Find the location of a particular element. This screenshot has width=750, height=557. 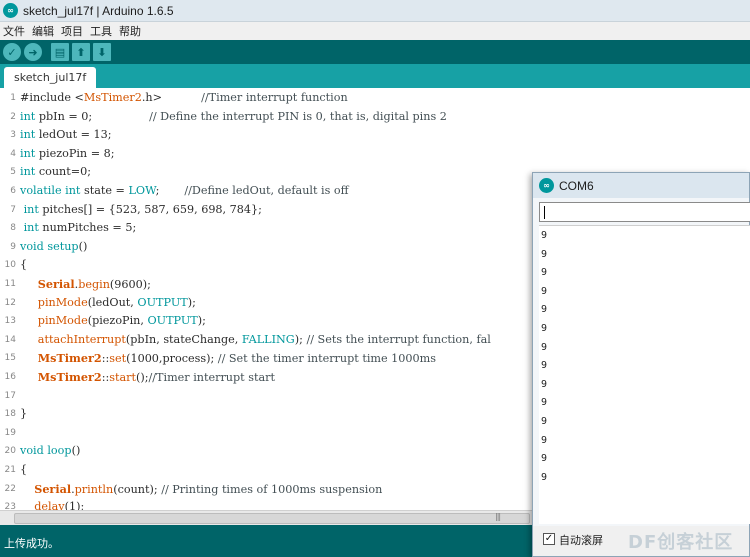

upload-button: ➜ is located at coordinates (33, 52).